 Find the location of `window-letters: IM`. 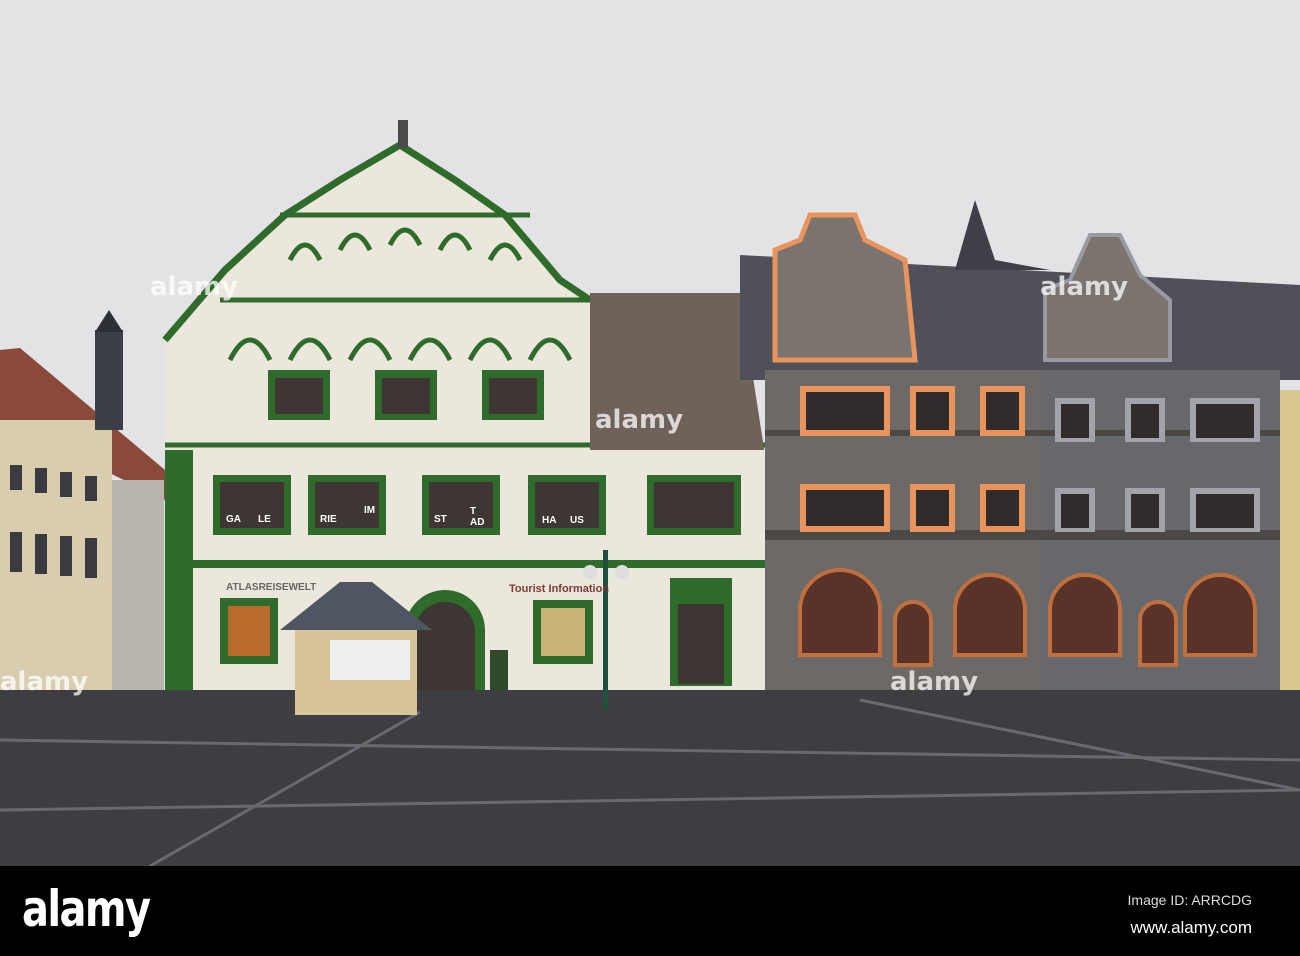

window-letters: IM is located at coordinates (370, 510).